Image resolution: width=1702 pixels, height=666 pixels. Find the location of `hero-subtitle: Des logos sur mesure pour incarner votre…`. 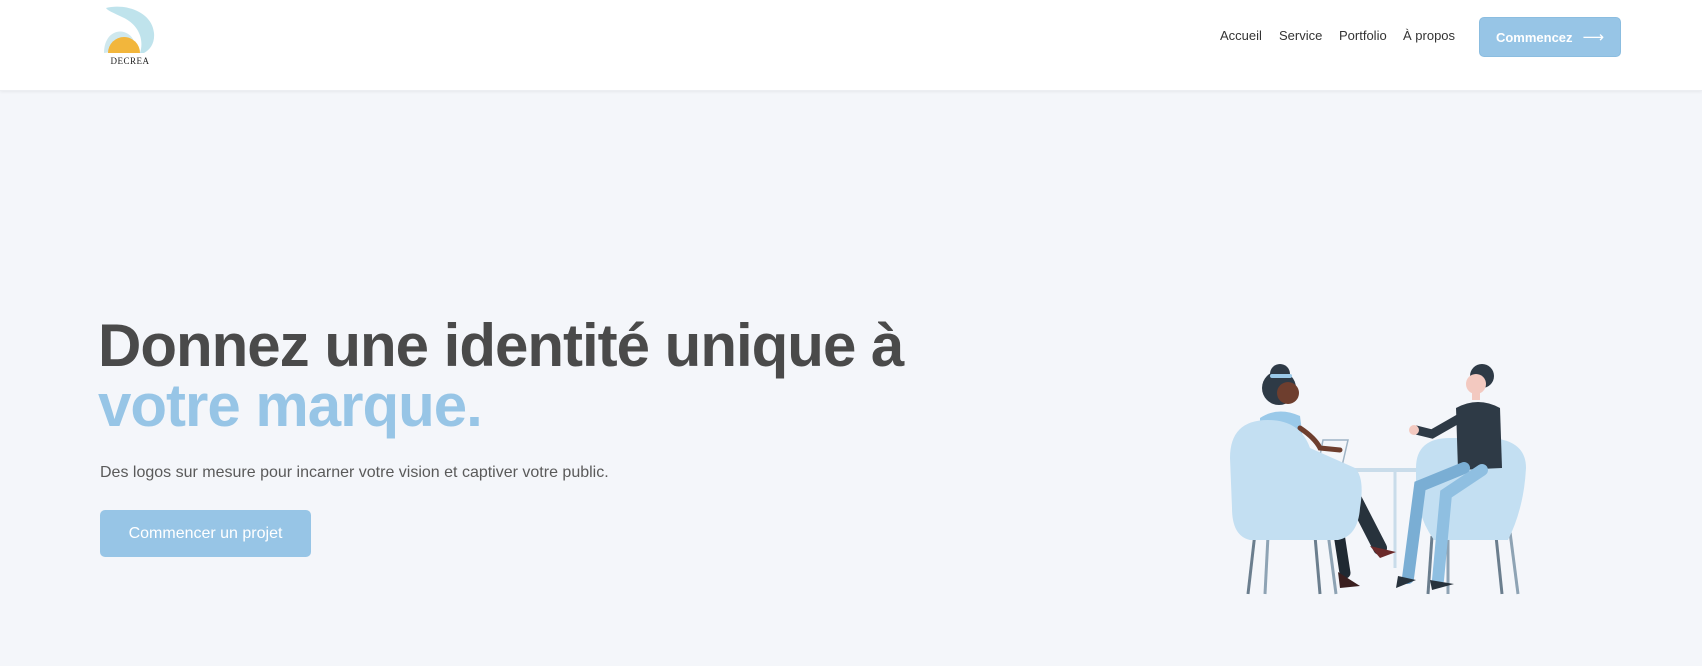

hero-subtitle: Des logos sur mesure pour incarner votre… is located at coordinates (354, 472).